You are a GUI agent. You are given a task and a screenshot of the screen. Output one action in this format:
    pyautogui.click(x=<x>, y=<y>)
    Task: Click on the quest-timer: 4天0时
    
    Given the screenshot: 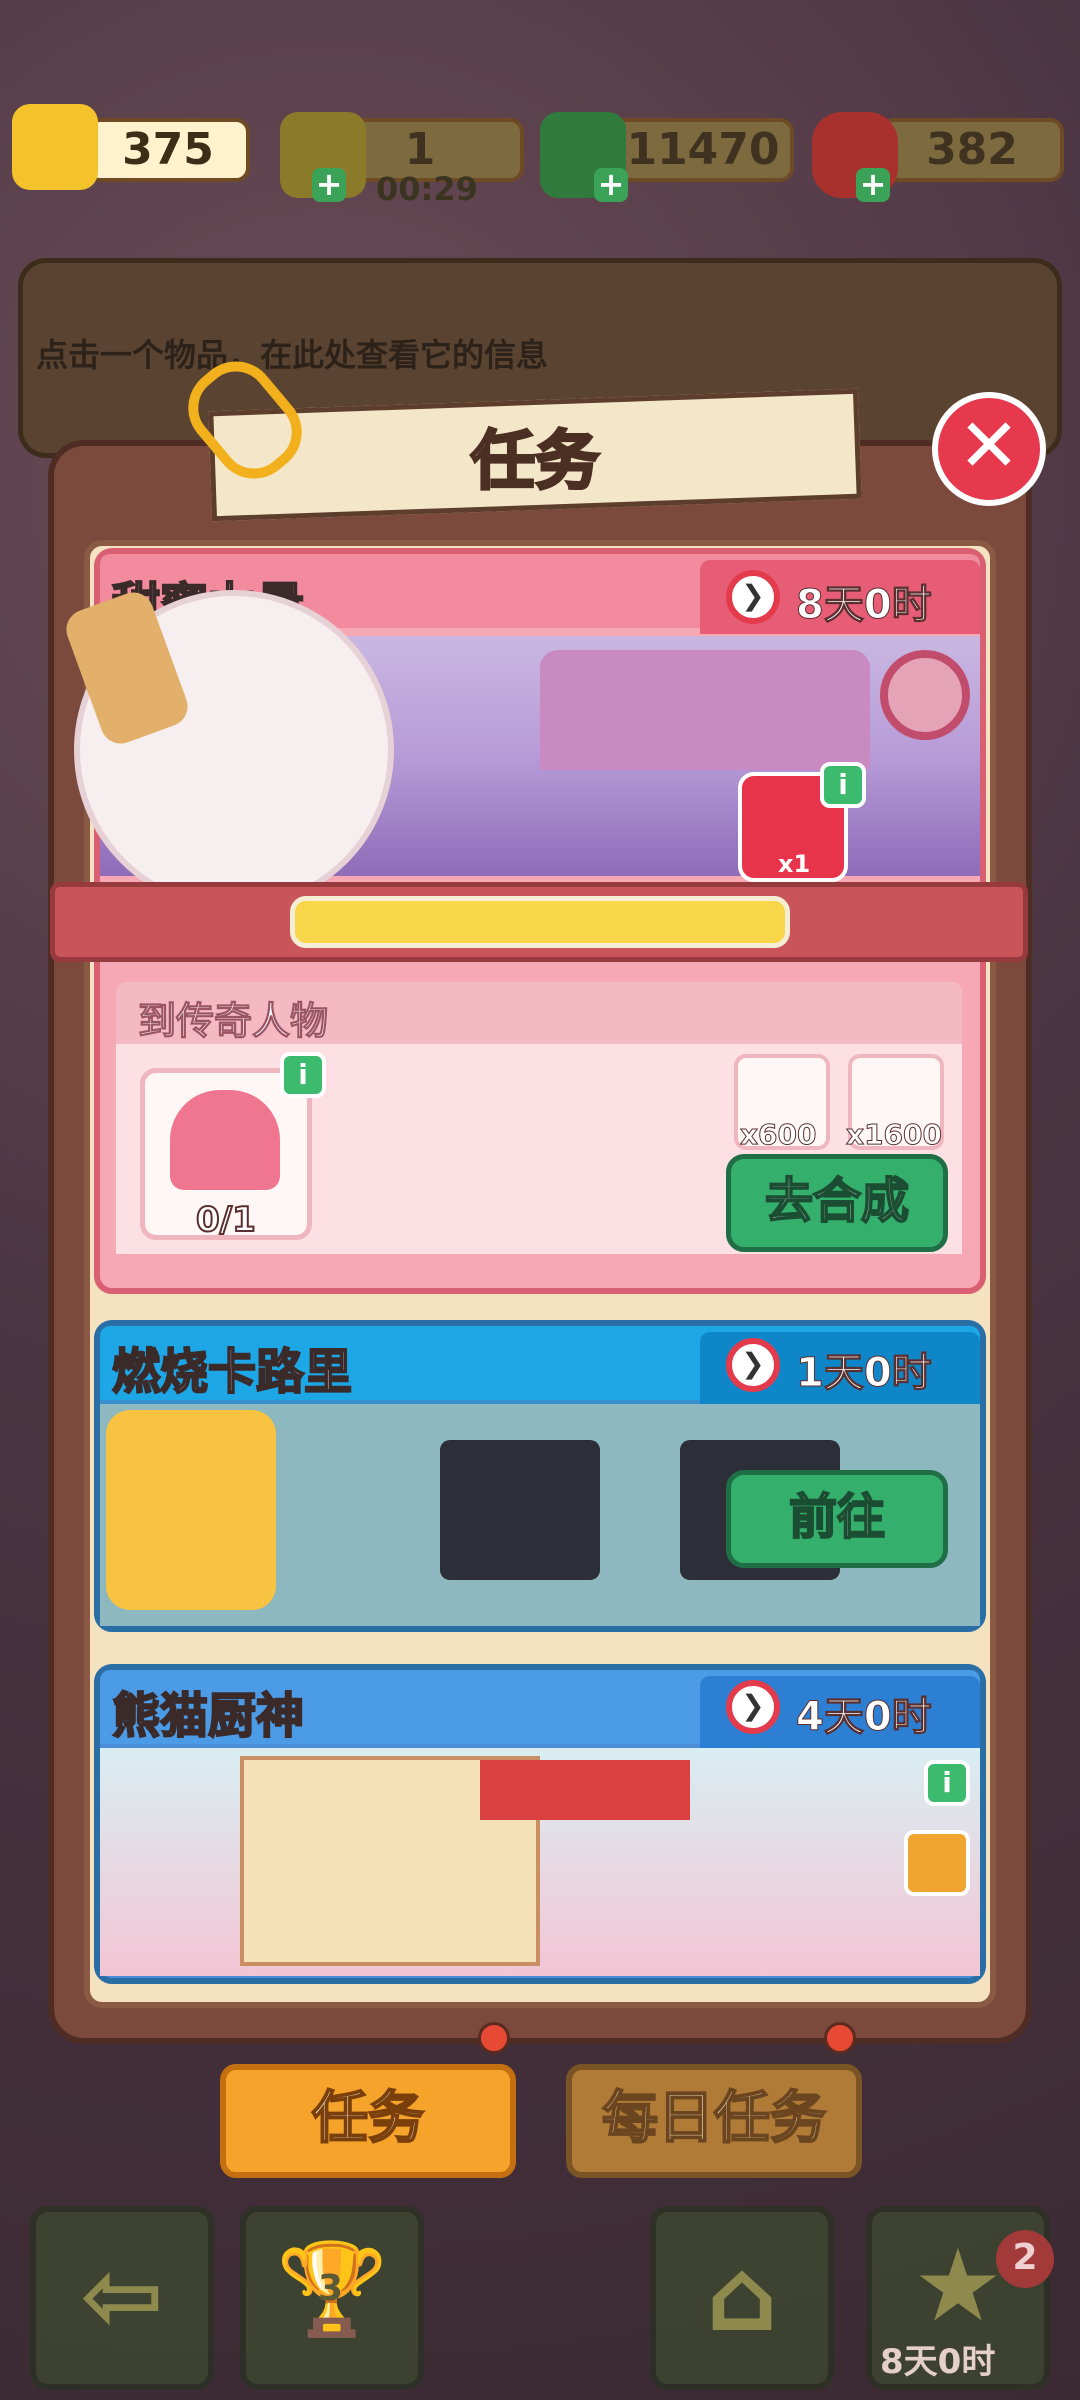 What is the action you would take?
    pyautogui.click(x=864, y=1717)
    